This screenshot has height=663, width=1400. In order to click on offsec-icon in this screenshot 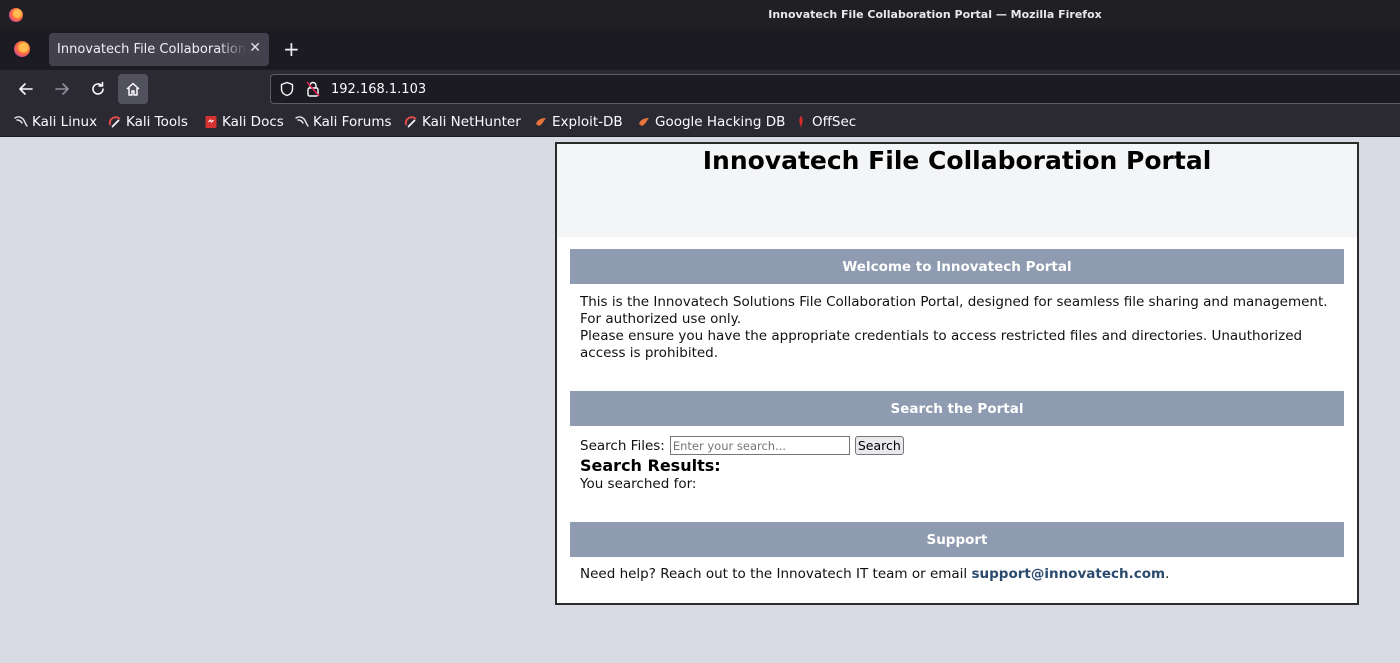, I will do `click(801, 122)`.